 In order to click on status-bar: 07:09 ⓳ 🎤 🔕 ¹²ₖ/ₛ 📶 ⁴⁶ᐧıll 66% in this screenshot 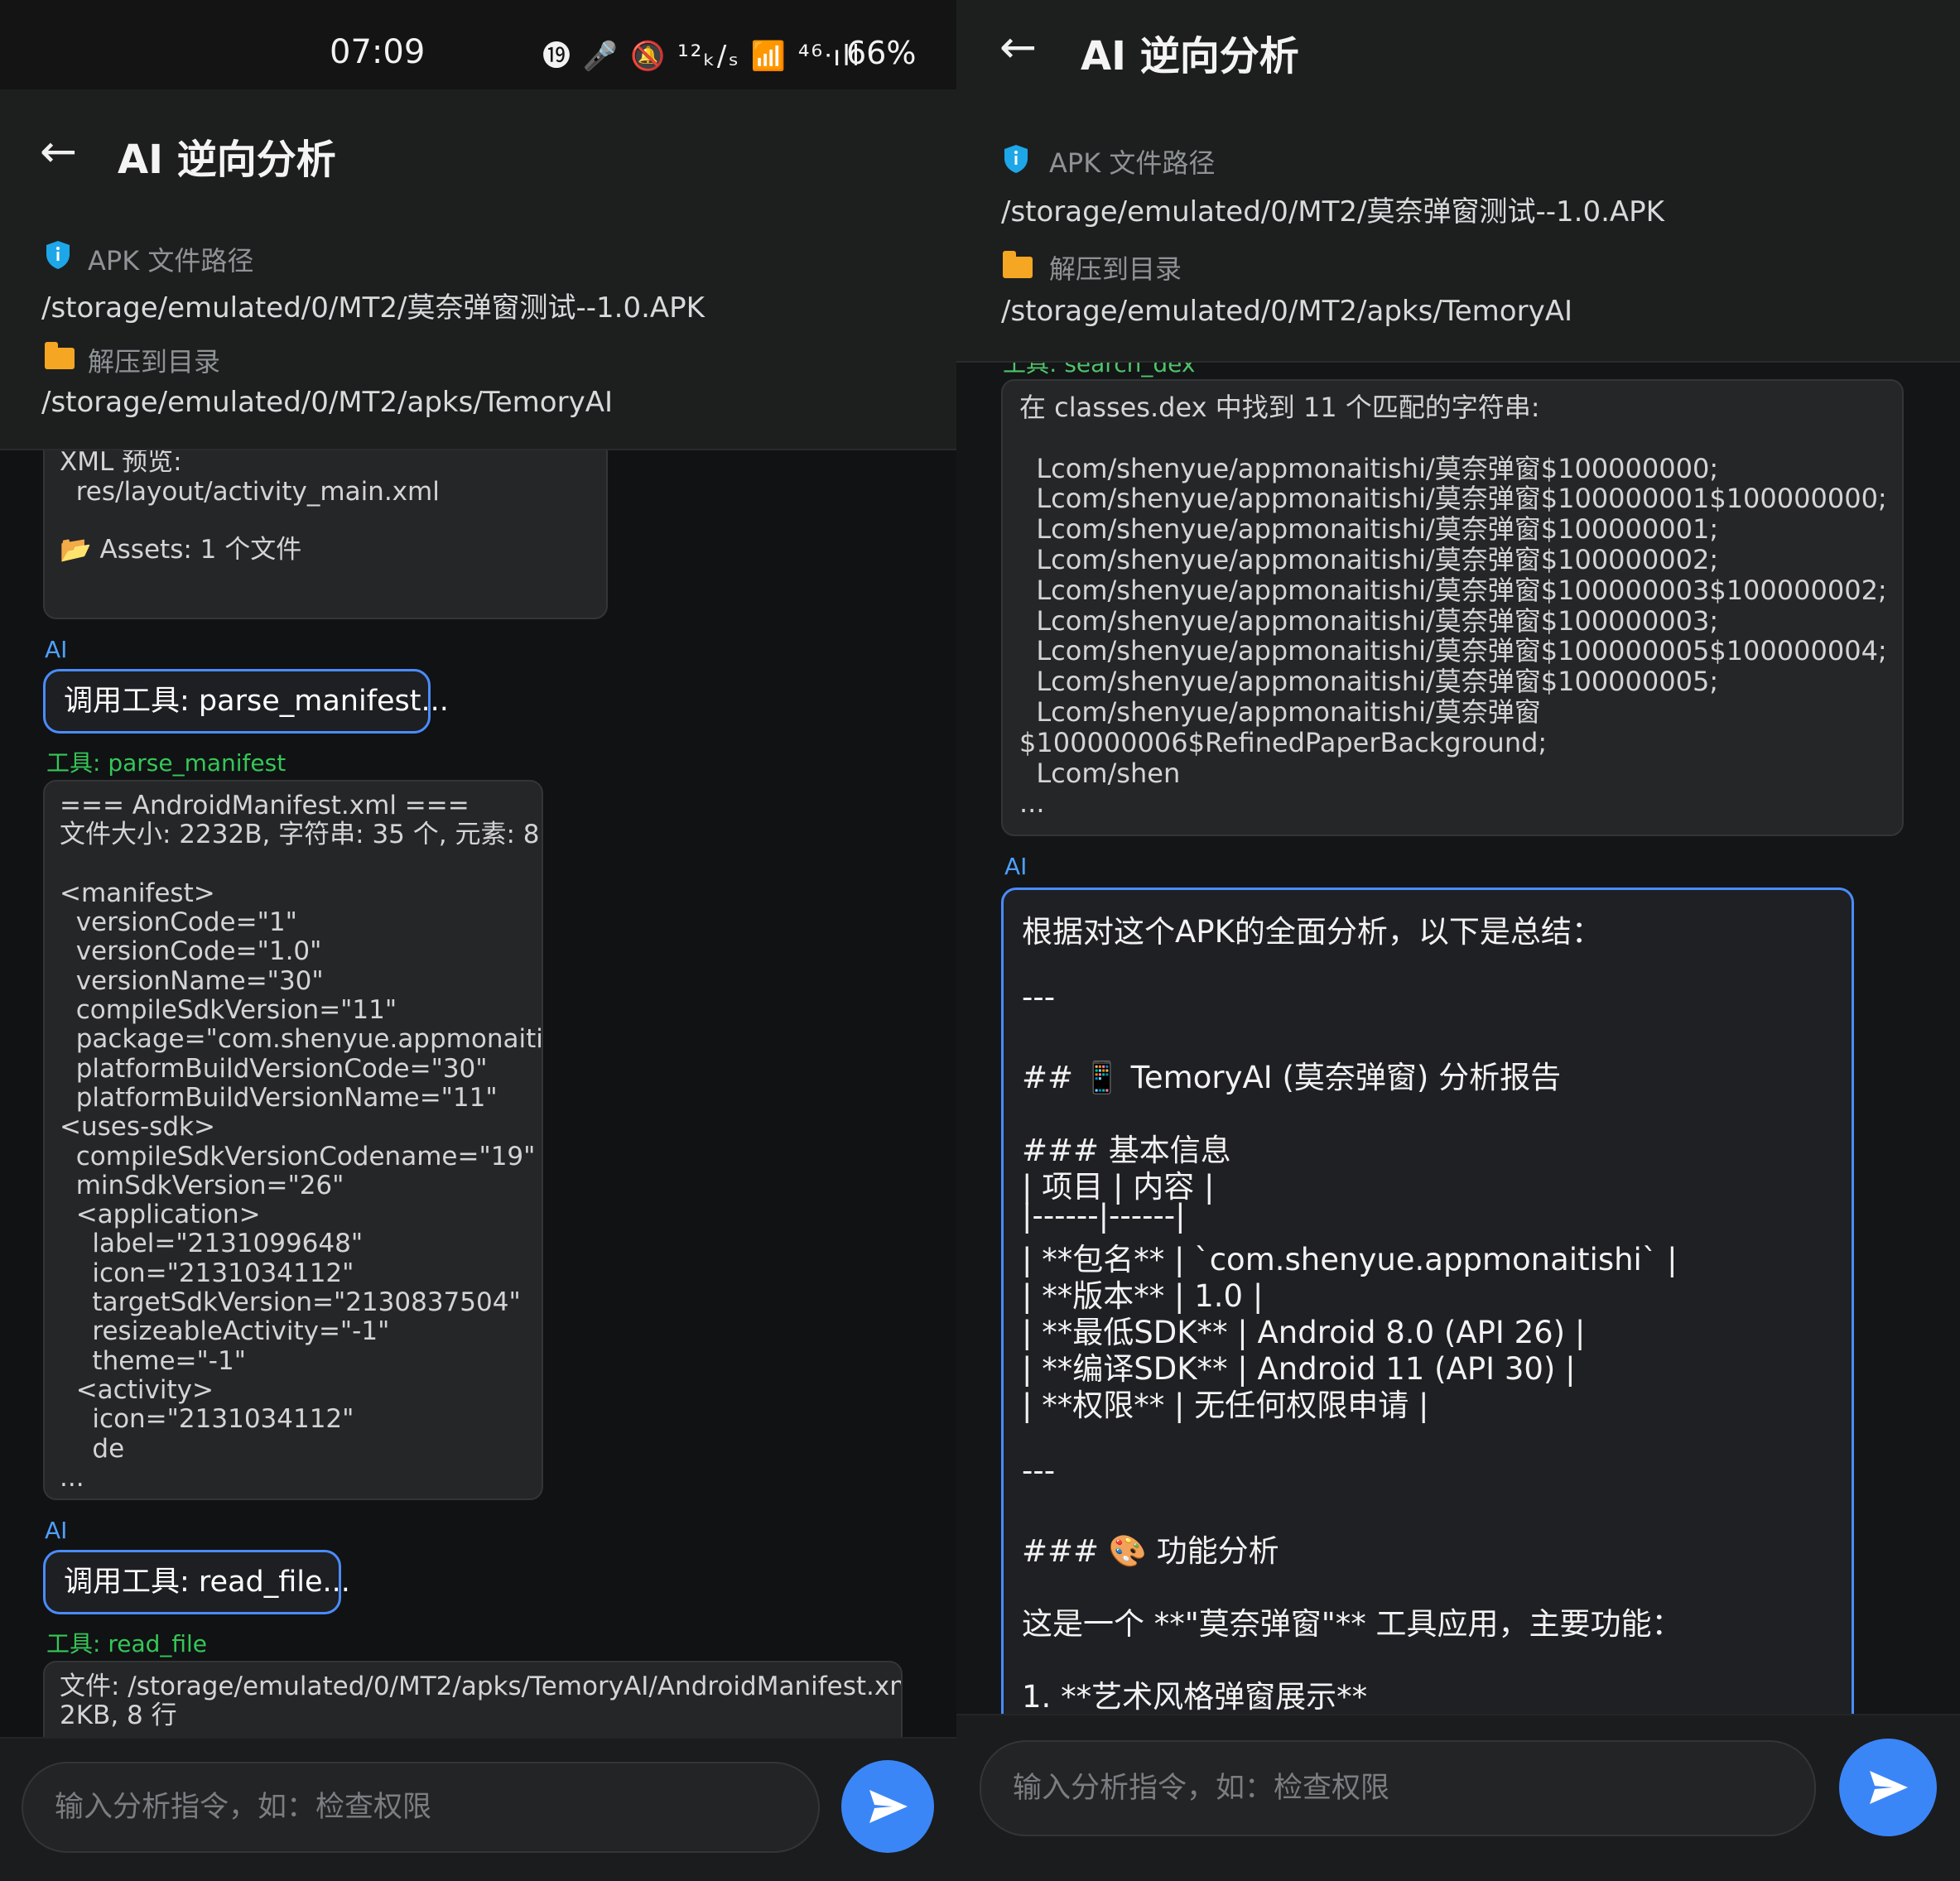, I will do `click(478, 44)`.